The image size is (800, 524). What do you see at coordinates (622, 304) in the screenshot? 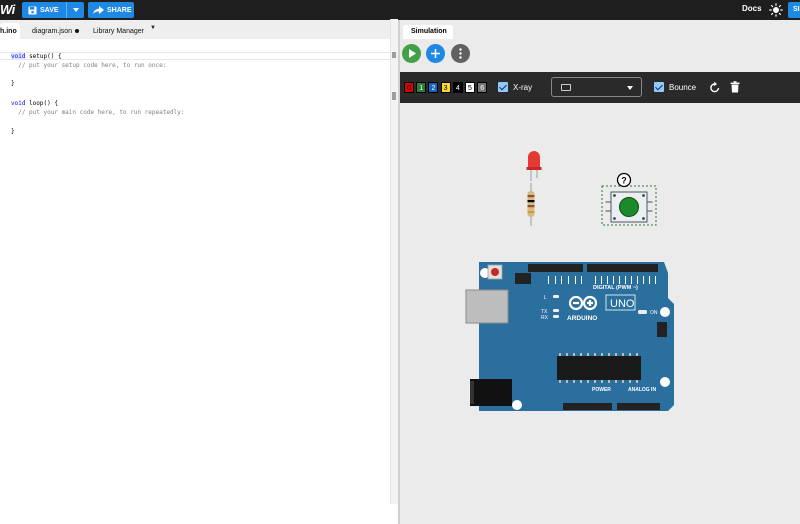
I see `board-model-label: UNO` at bounding box center [622, 304].